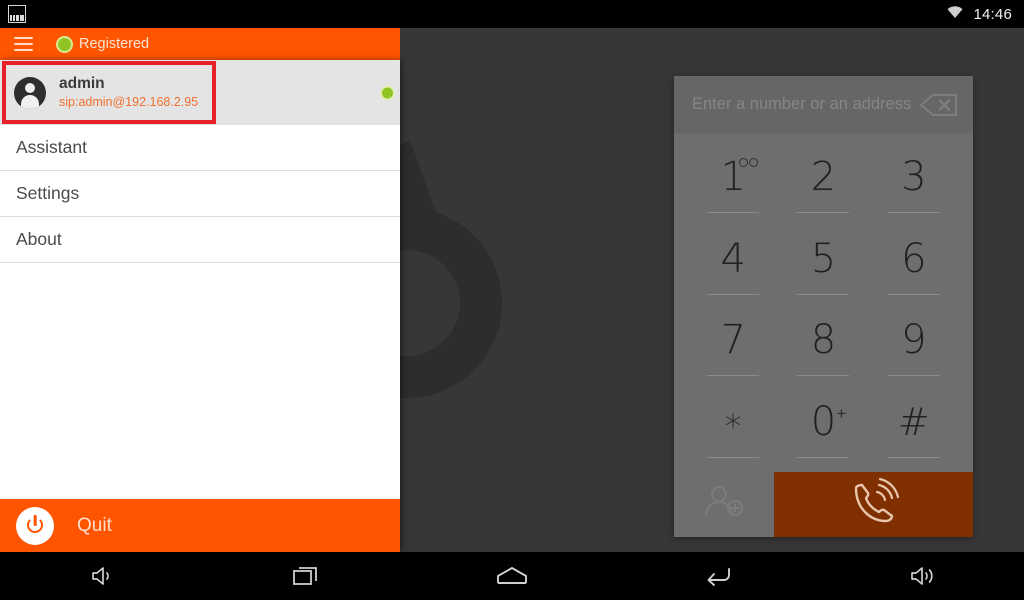  I want to click on dialpad-key-glyph: *, so click(733, 427).